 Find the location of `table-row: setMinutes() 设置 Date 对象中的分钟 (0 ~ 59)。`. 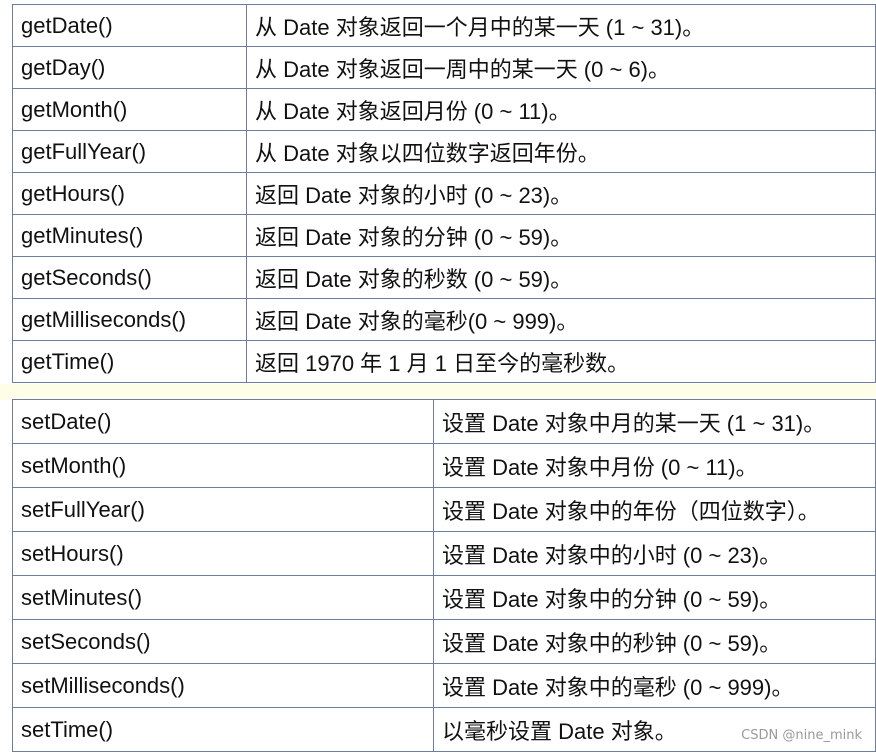

table-row: setMinutes() 设置 Date 对象中的分钟 (0 ~ 59)。 is located at coordinates (444, 597).